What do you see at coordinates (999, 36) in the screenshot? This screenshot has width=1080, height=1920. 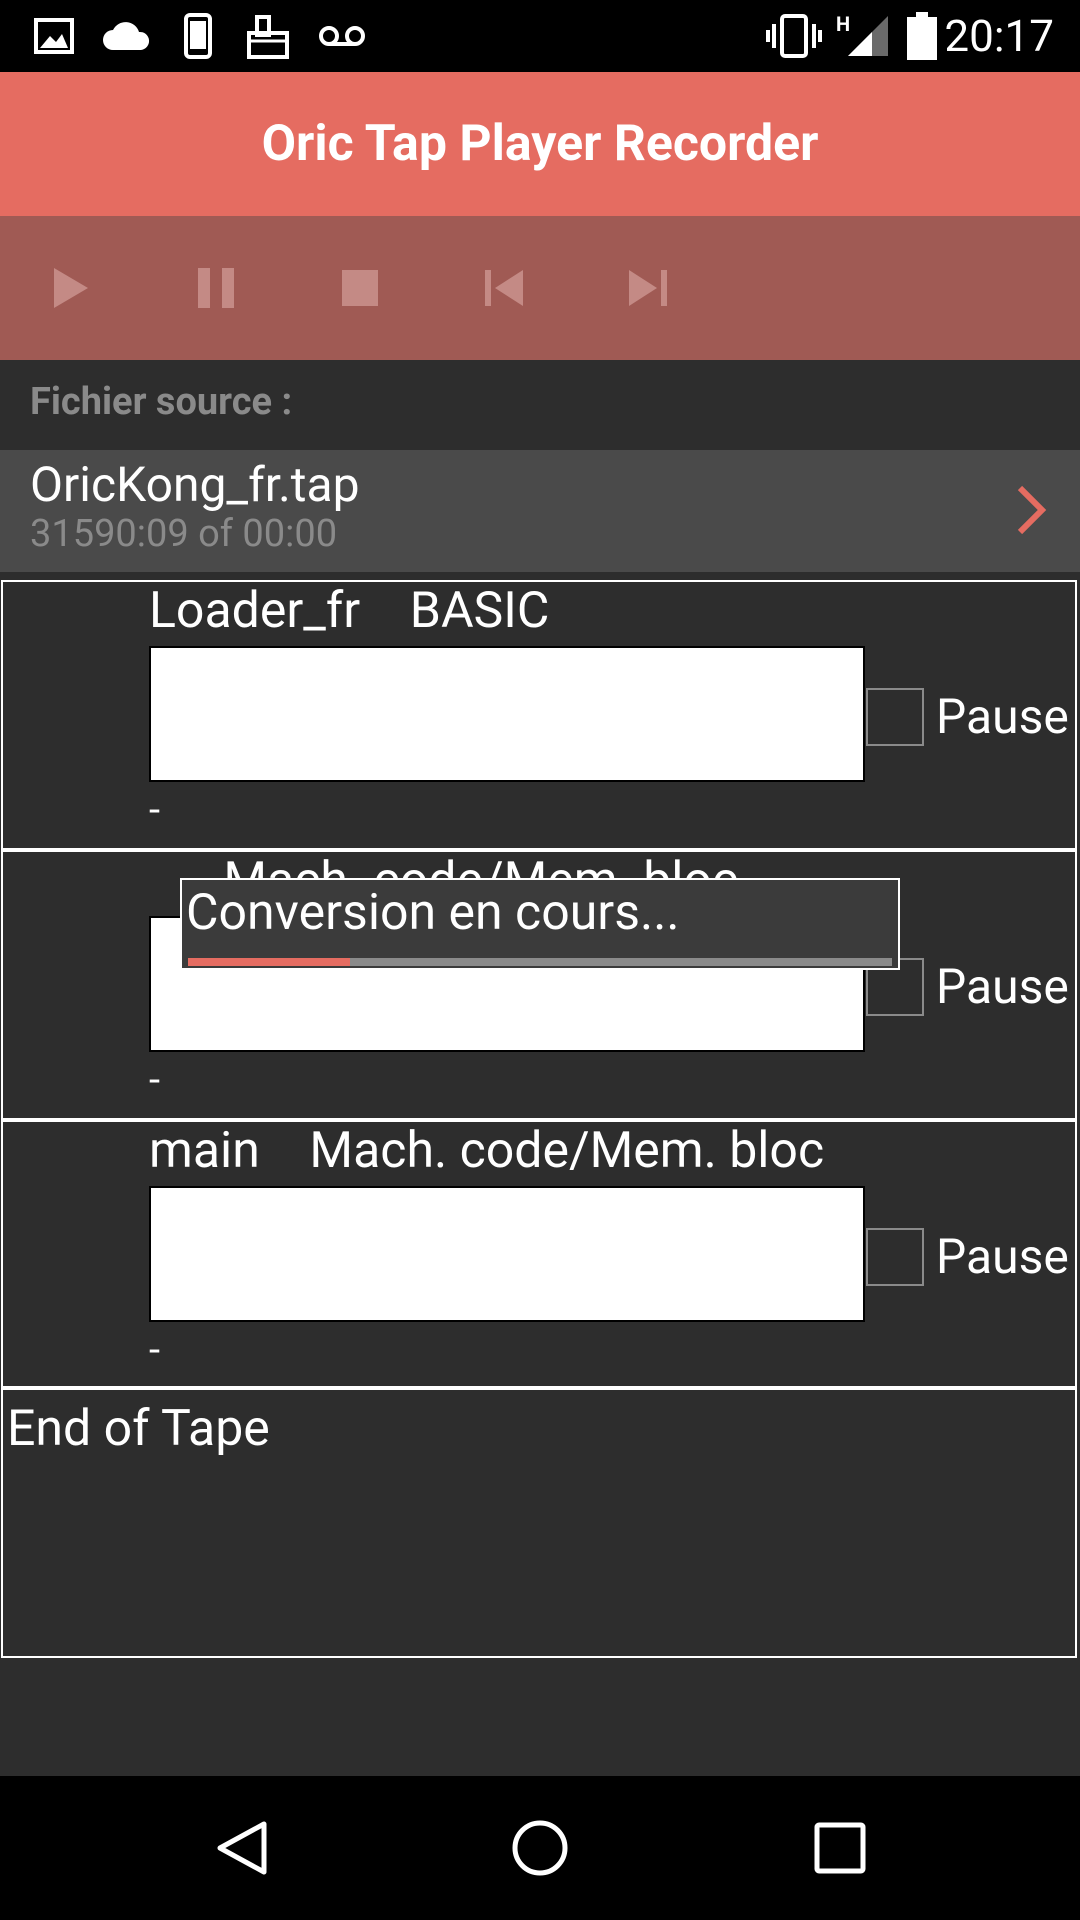 I see `clock: 20:17` at bounding box center [999, 36].